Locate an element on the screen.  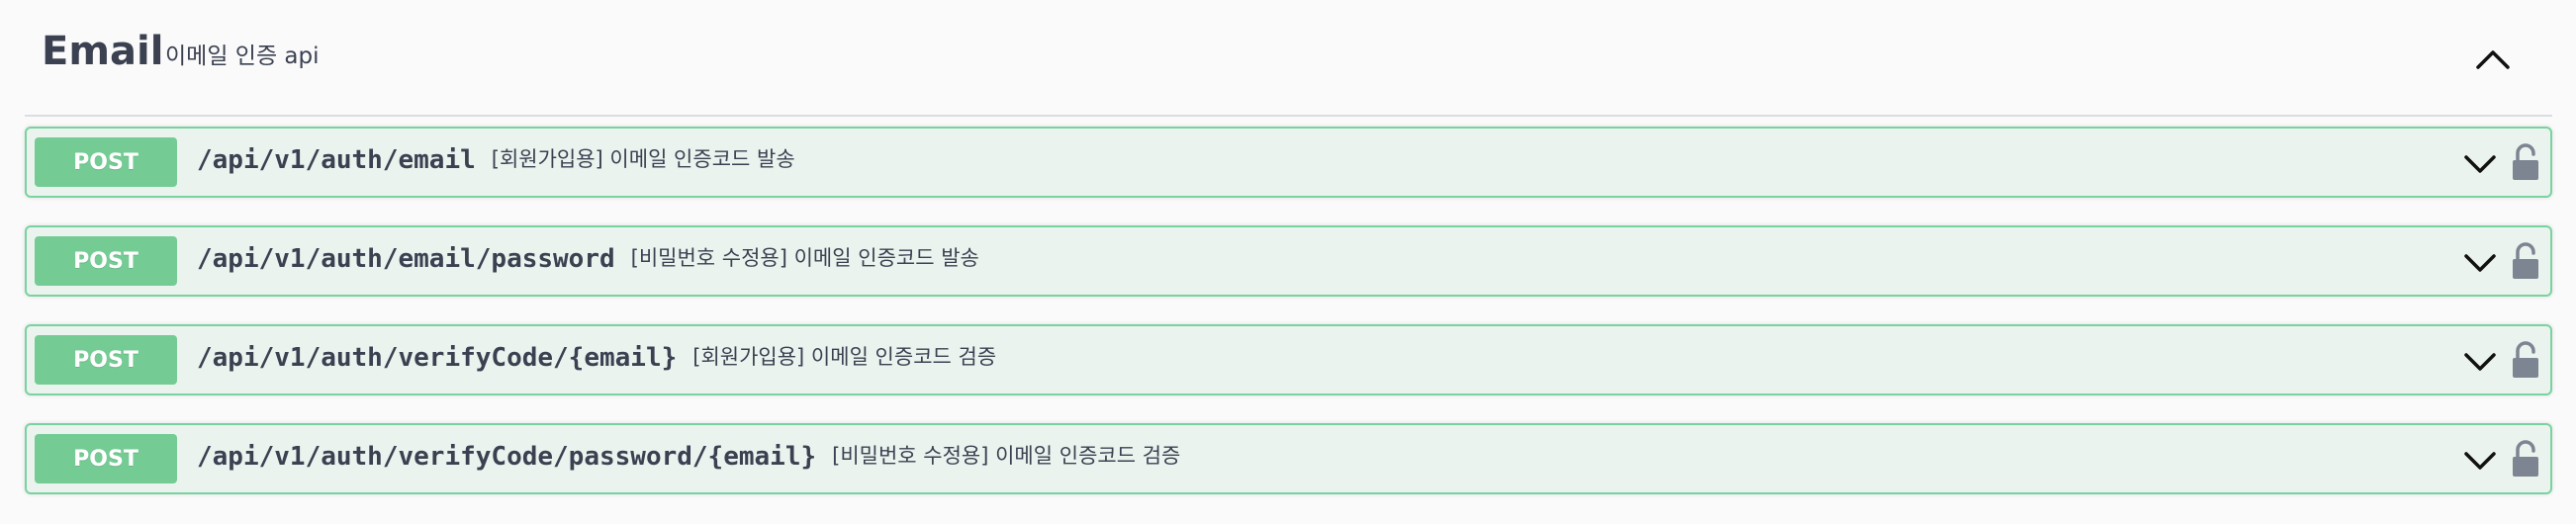
operation-path: /api/v1/auth/email [회원가입용] 이메일 인증코드 발송 is located at coordinates (496, 161).